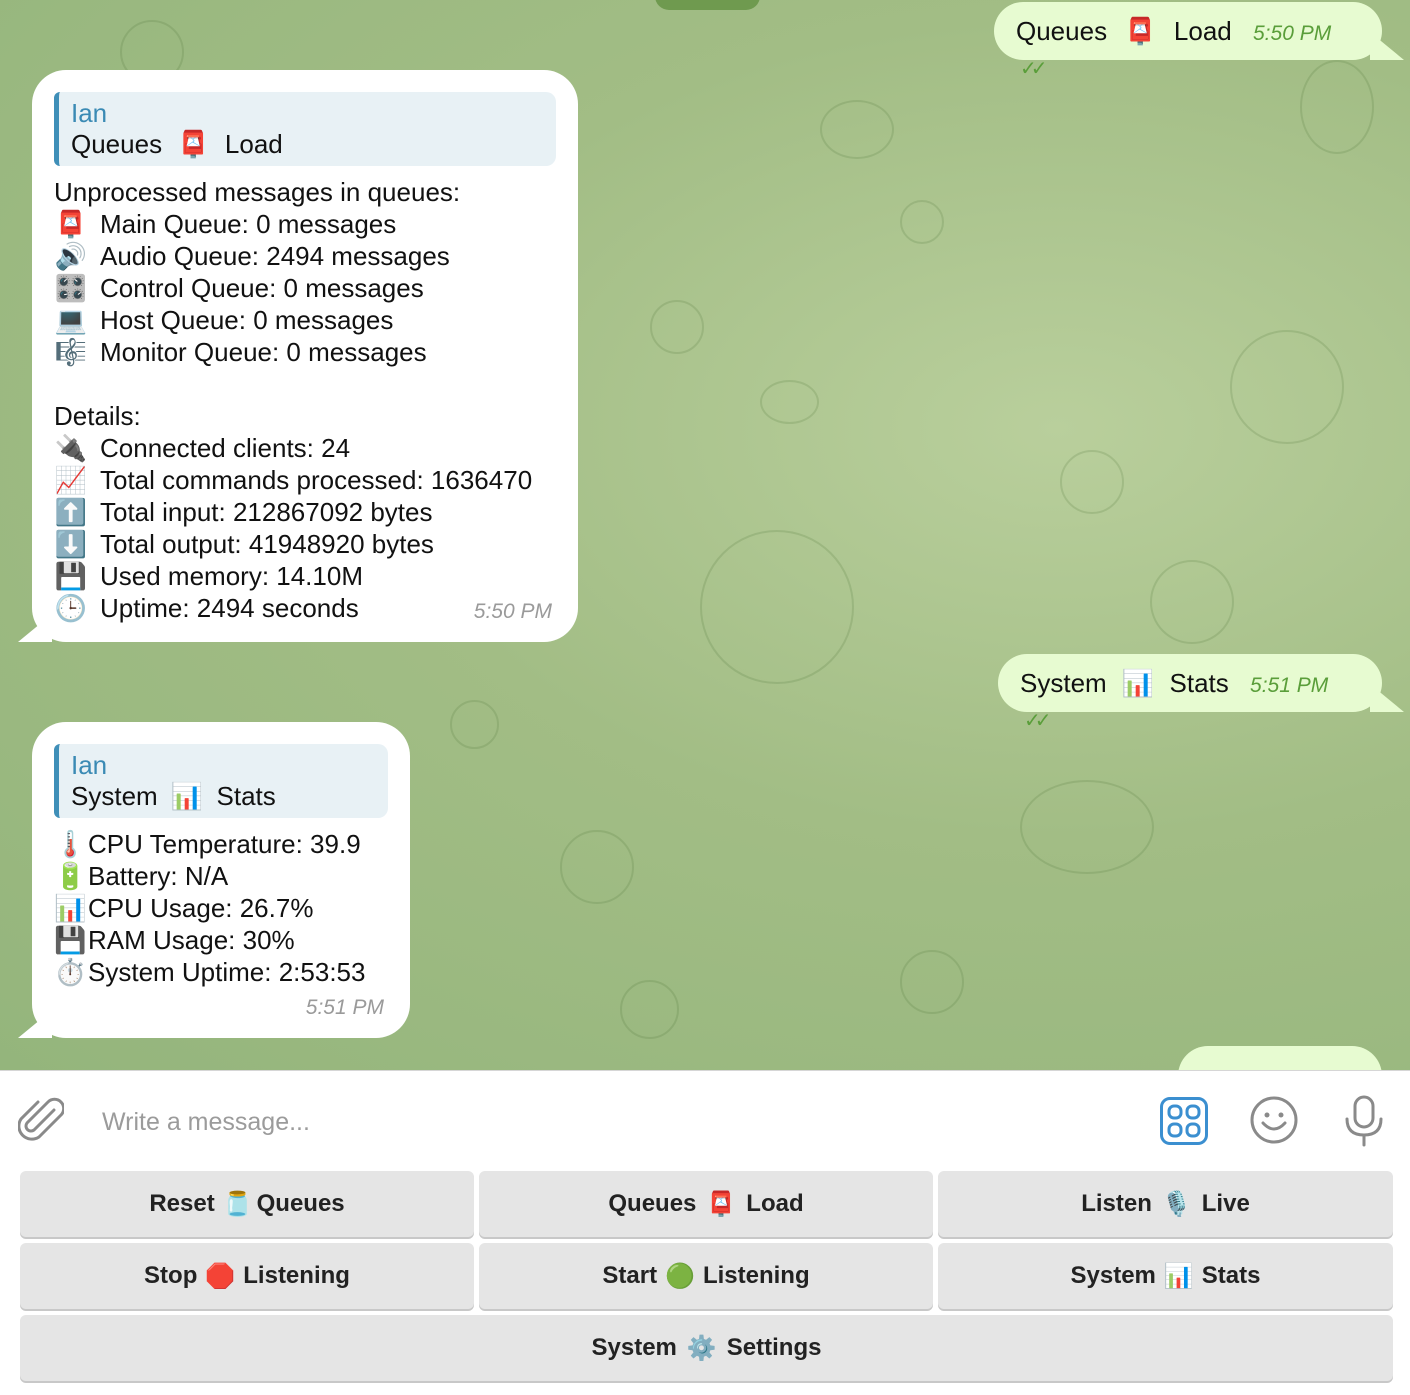 The width and height of the screenshot is (1410, 1395). I want to click on bot-commands-icon, so click(1184, 1121).